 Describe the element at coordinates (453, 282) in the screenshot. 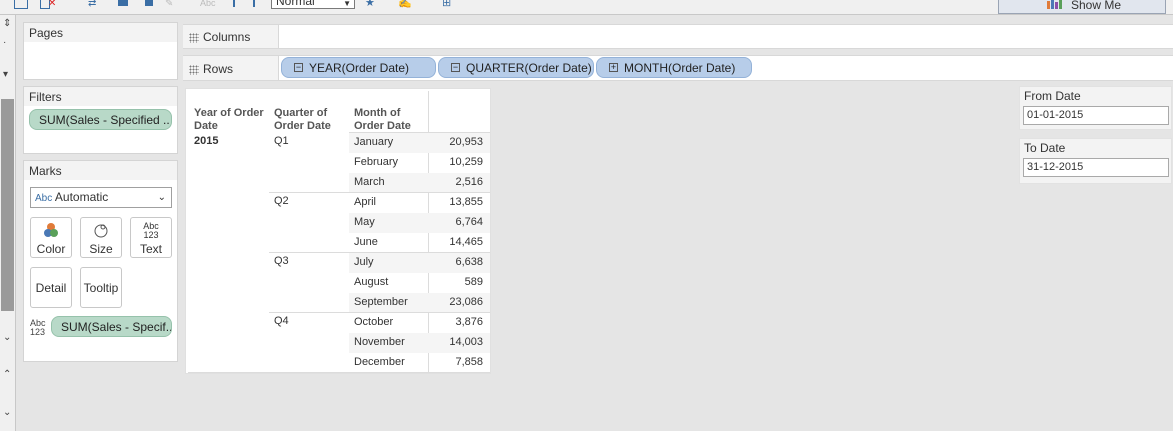

I see `value-cell: 589` at that location.